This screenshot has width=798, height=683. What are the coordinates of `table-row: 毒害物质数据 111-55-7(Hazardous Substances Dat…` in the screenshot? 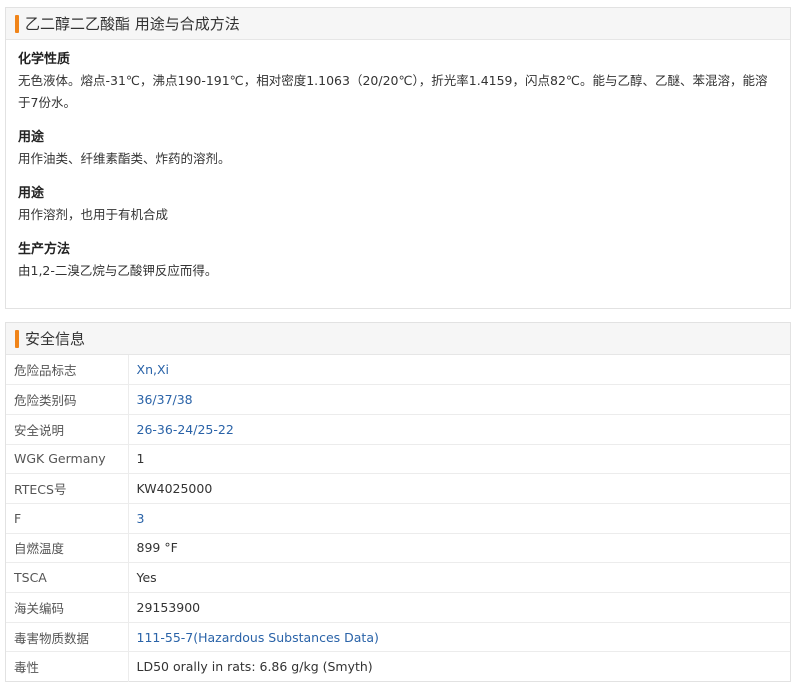 It's located at (398, 637).